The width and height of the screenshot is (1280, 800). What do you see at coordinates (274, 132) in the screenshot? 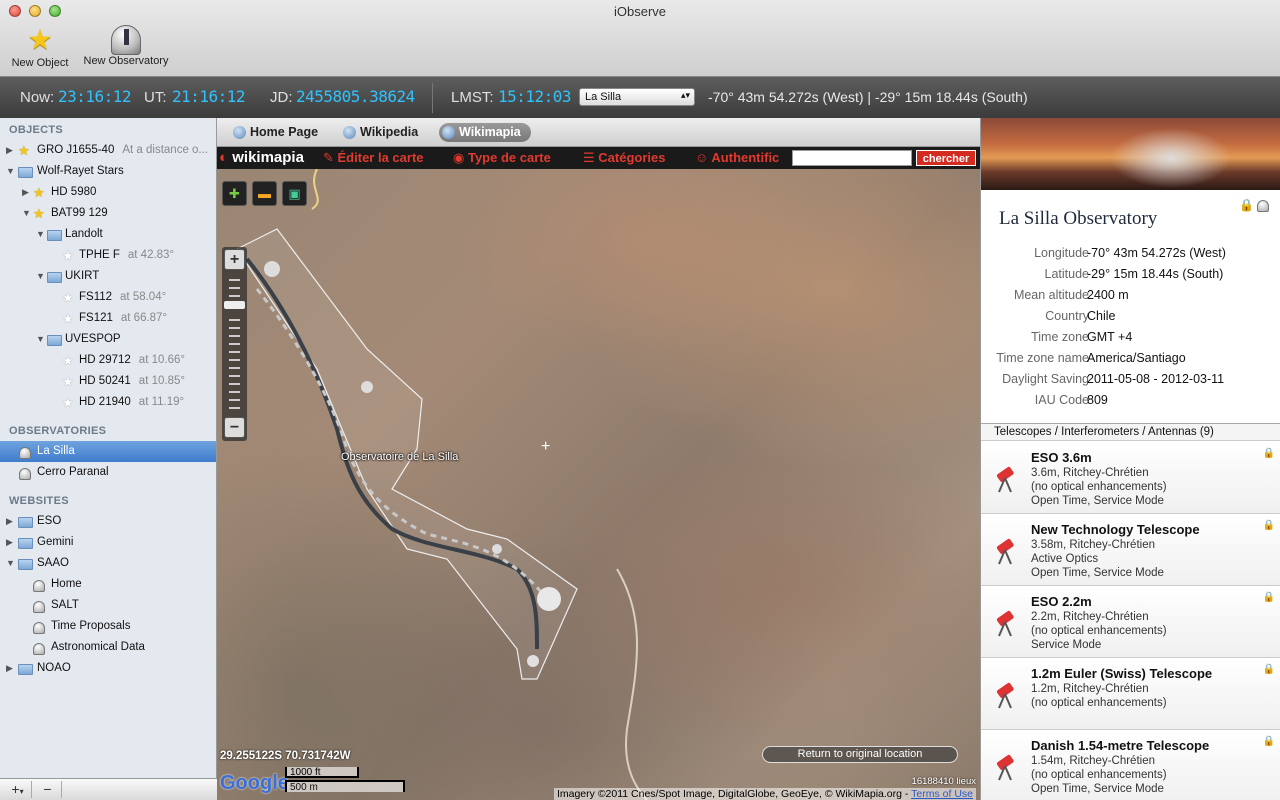
I see `tab-home-page: Home Page` at bounding box center [274, 132].